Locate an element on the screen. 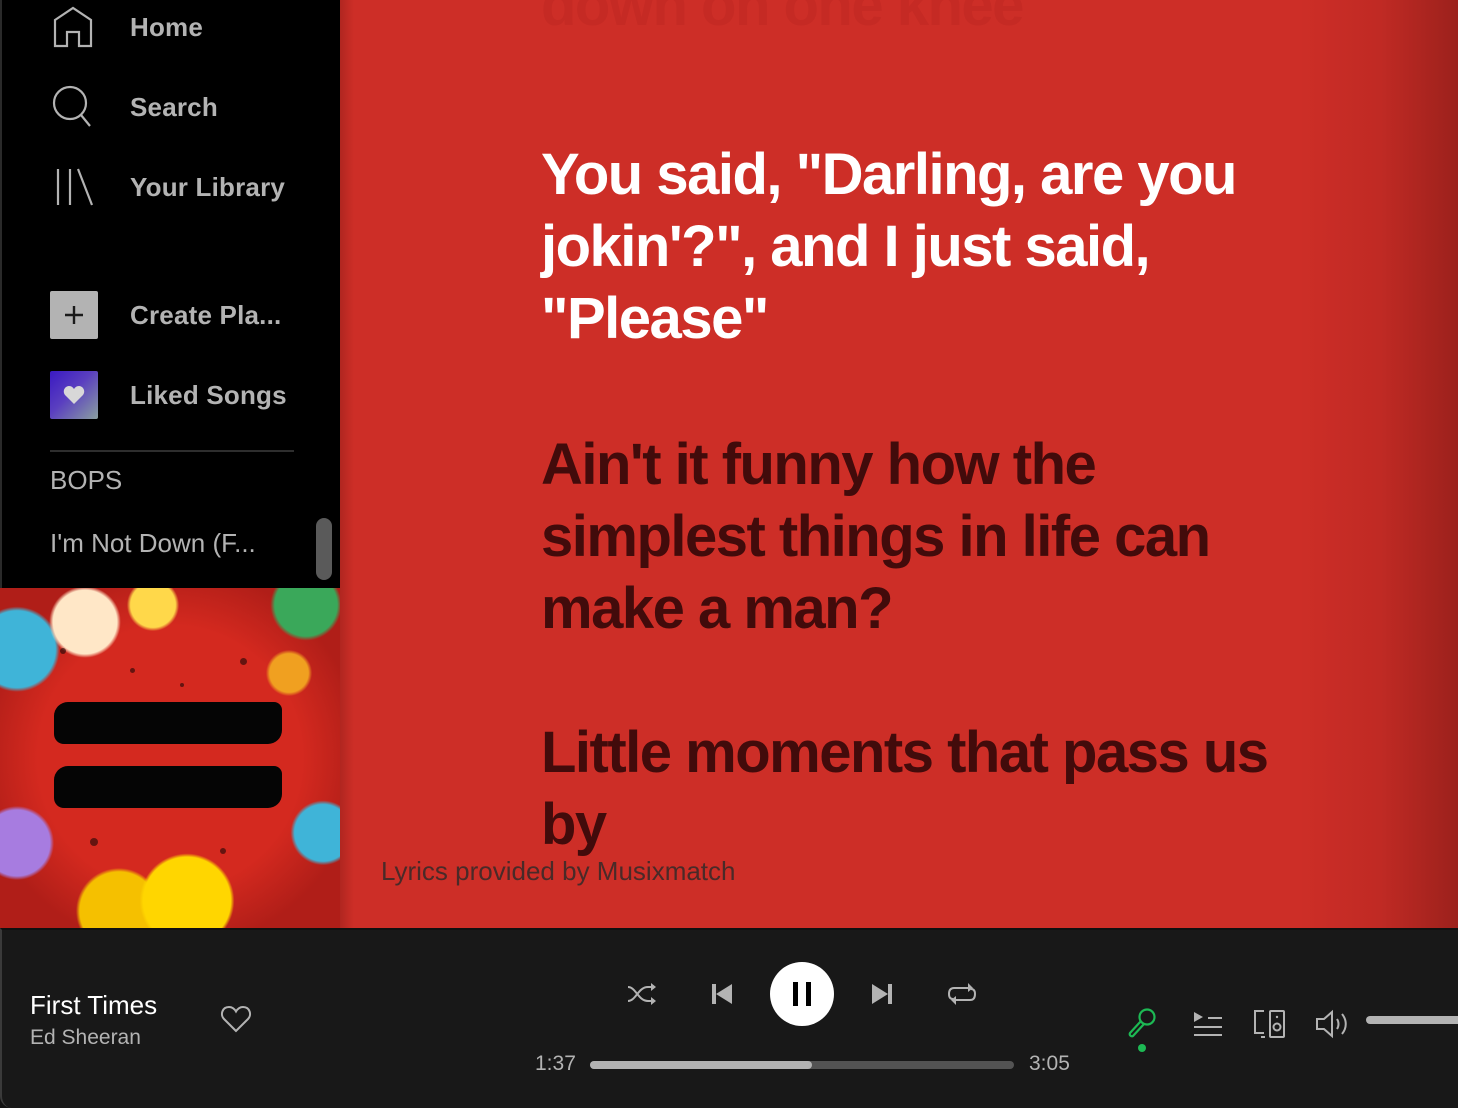  progress-fill is located at coordinates (701, 1065).